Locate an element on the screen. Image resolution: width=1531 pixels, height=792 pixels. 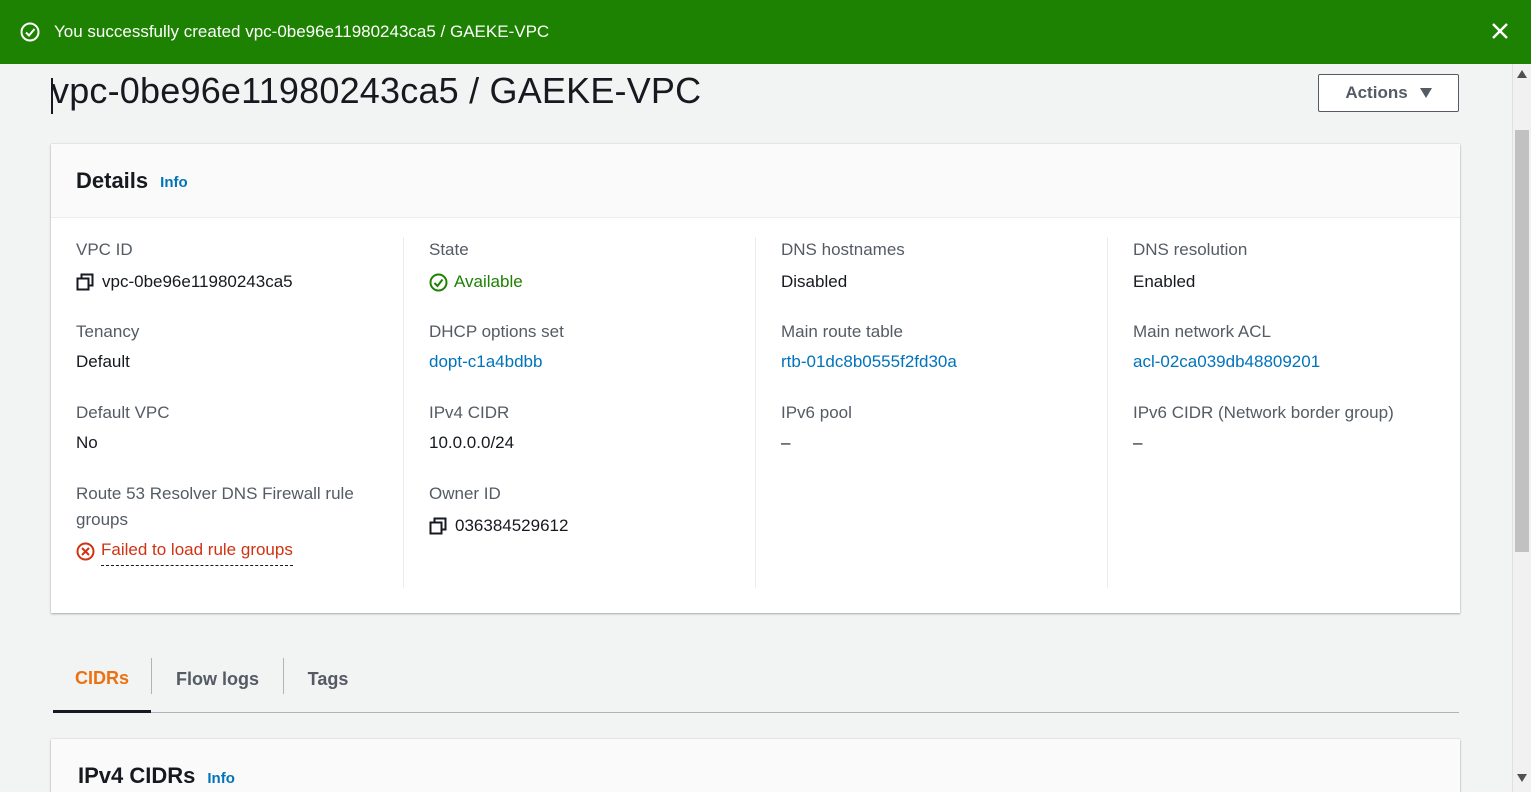
error-icon is located at coordinates (85, 551).